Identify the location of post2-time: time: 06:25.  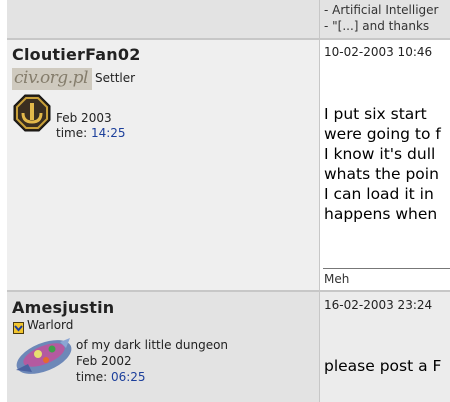
(111, 377).